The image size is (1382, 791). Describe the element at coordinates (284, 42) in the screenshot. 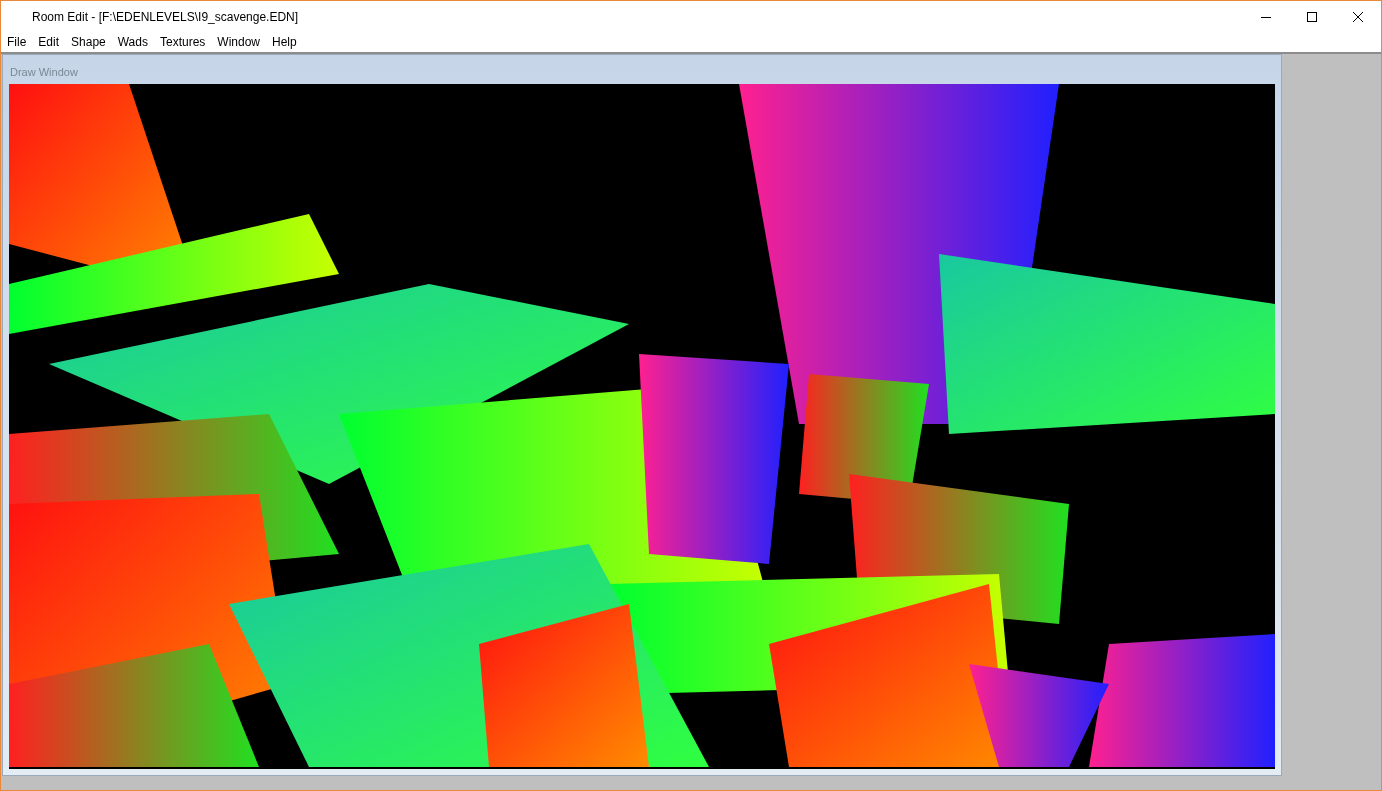

I see `menu-item: Help` at that location.